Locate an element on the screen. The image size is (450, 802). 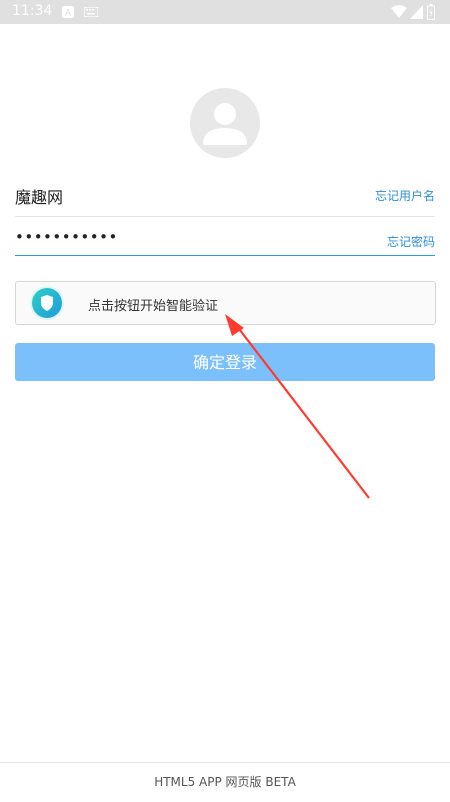
username-input: 魔趣网 is located at coordinates (39, 196).